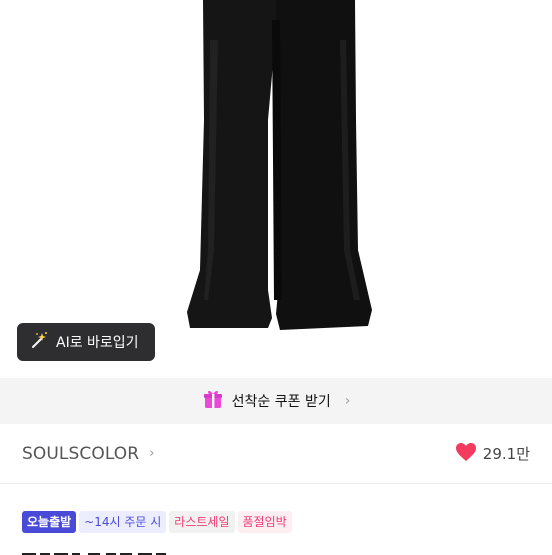 Image resolution: width=552 pixels, height=555 pixels. I want to click on ai-try-on-button: AI로 바로입기, so click(86, 342).